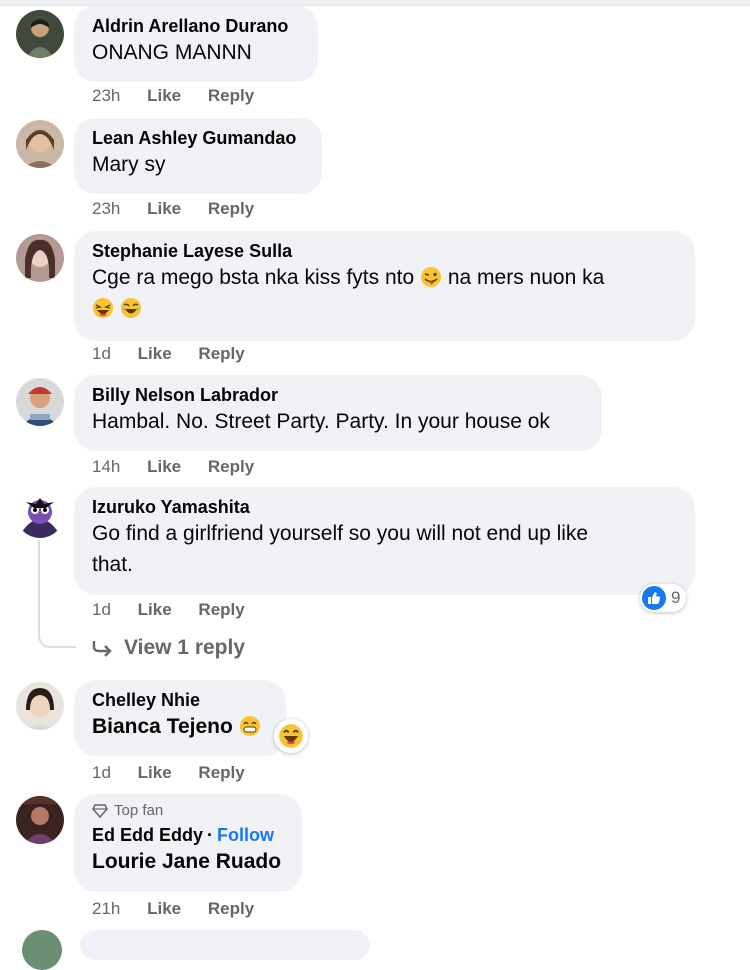  I want to click on reaction-summary: 9, so click(663, 598).